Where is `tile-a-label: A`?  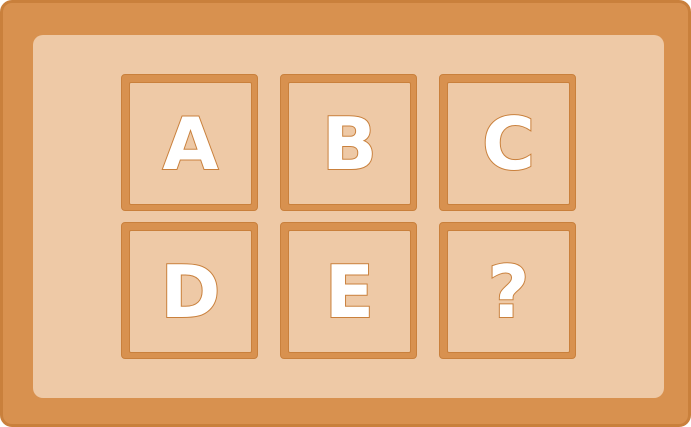 tile-a-label: A is located at coordinates (191, 143).